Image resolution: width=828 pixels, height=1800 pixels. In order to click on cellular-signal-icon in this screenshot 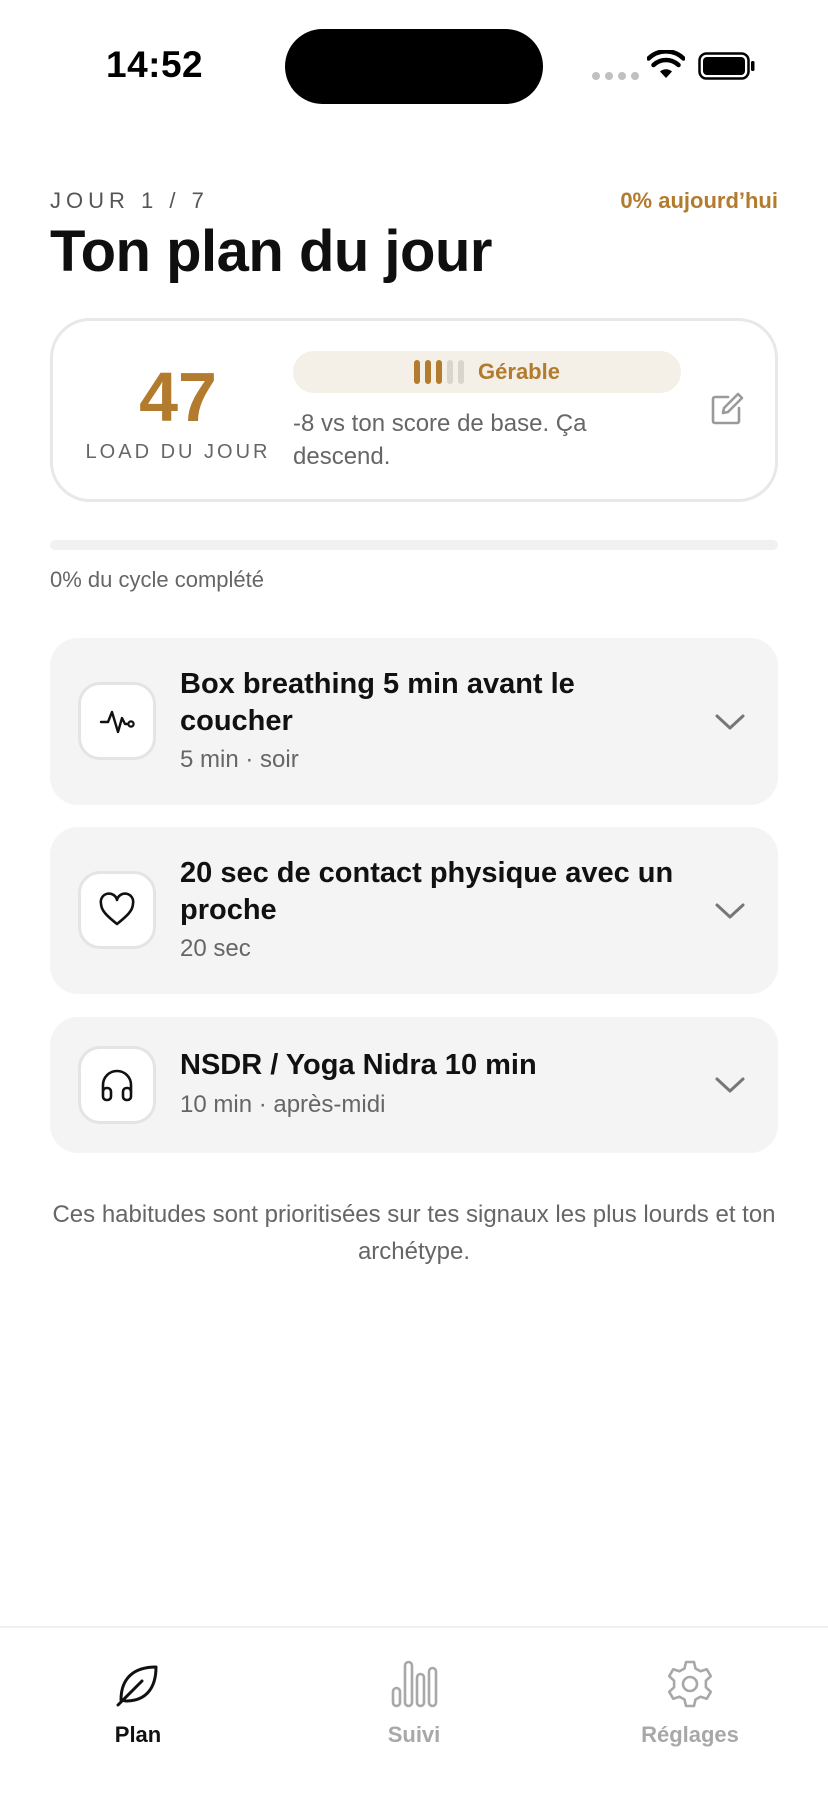, I will do `click(615, 76)`.